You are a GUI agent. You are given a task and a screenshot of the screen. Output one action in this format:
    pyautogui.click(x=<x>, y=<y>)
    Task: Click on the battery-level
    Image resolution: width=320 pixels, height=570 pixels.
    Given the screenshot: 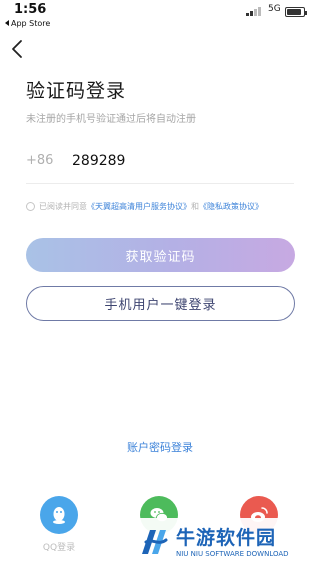 What is the action you would take?
    pyautogui.click(x=294, y=12)
    